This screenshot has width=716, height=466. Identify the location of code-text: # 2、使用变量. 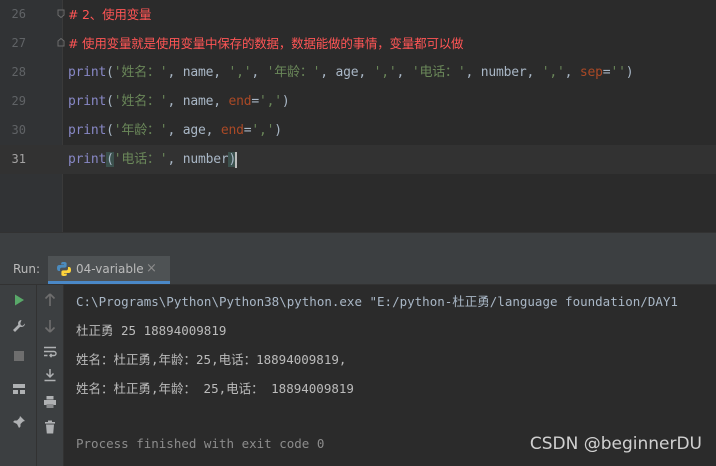
(110, 15).